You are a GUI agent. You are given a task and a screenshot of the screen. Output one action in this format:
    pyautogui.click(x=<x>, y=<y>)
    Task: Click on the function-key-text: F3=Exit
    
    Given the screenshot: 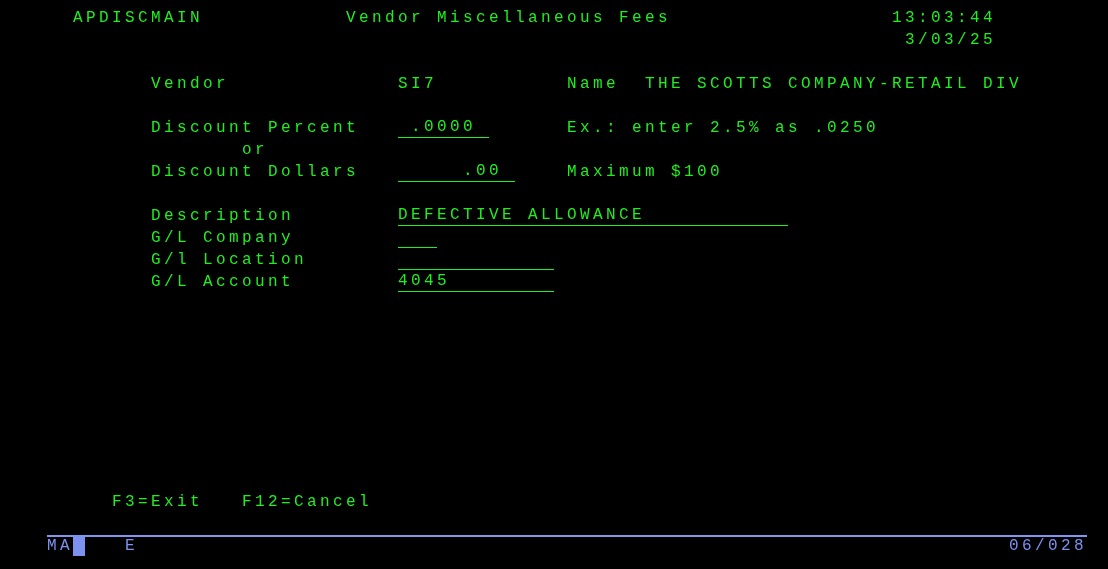 What is the action you would take?
    pyautogui.click(x=157, y=502)
    